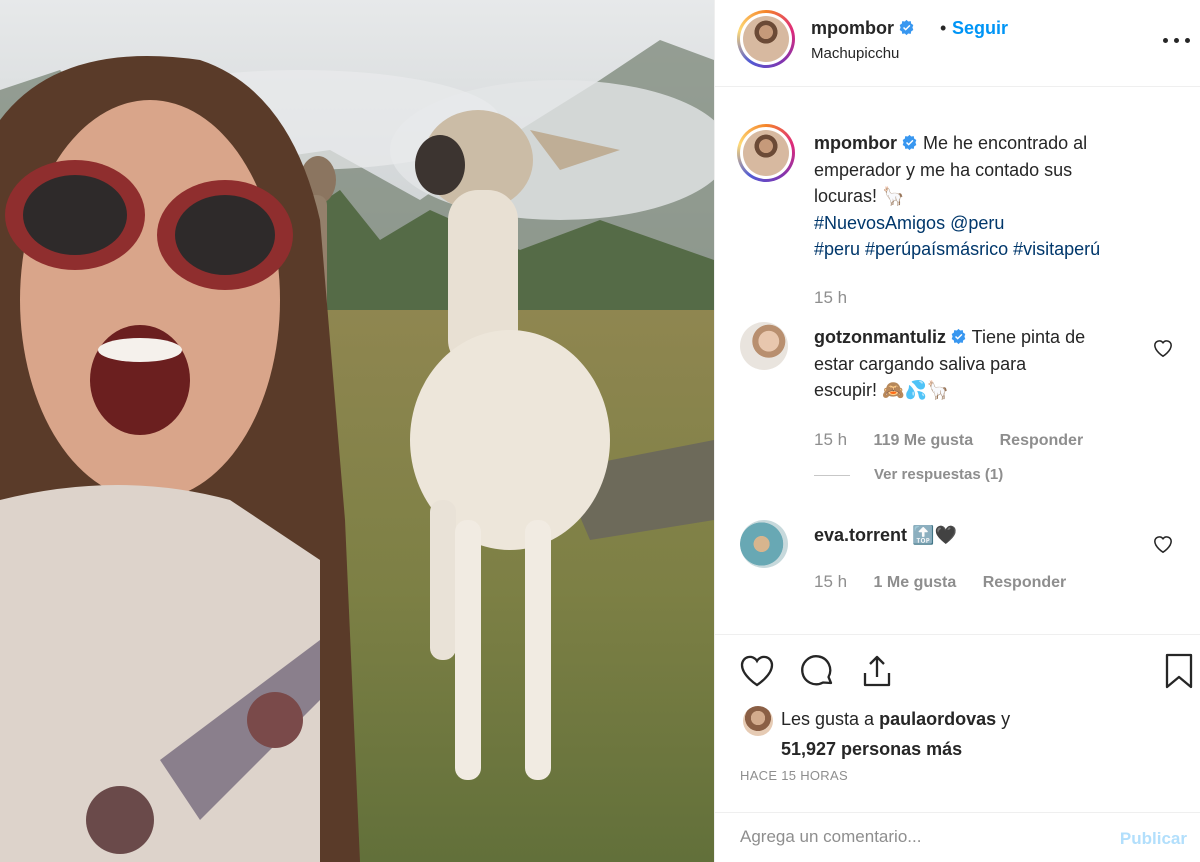 This screenshot has width=1200, height=862. I want to click on add-comment-bar: Publicar, so click(957, 837).